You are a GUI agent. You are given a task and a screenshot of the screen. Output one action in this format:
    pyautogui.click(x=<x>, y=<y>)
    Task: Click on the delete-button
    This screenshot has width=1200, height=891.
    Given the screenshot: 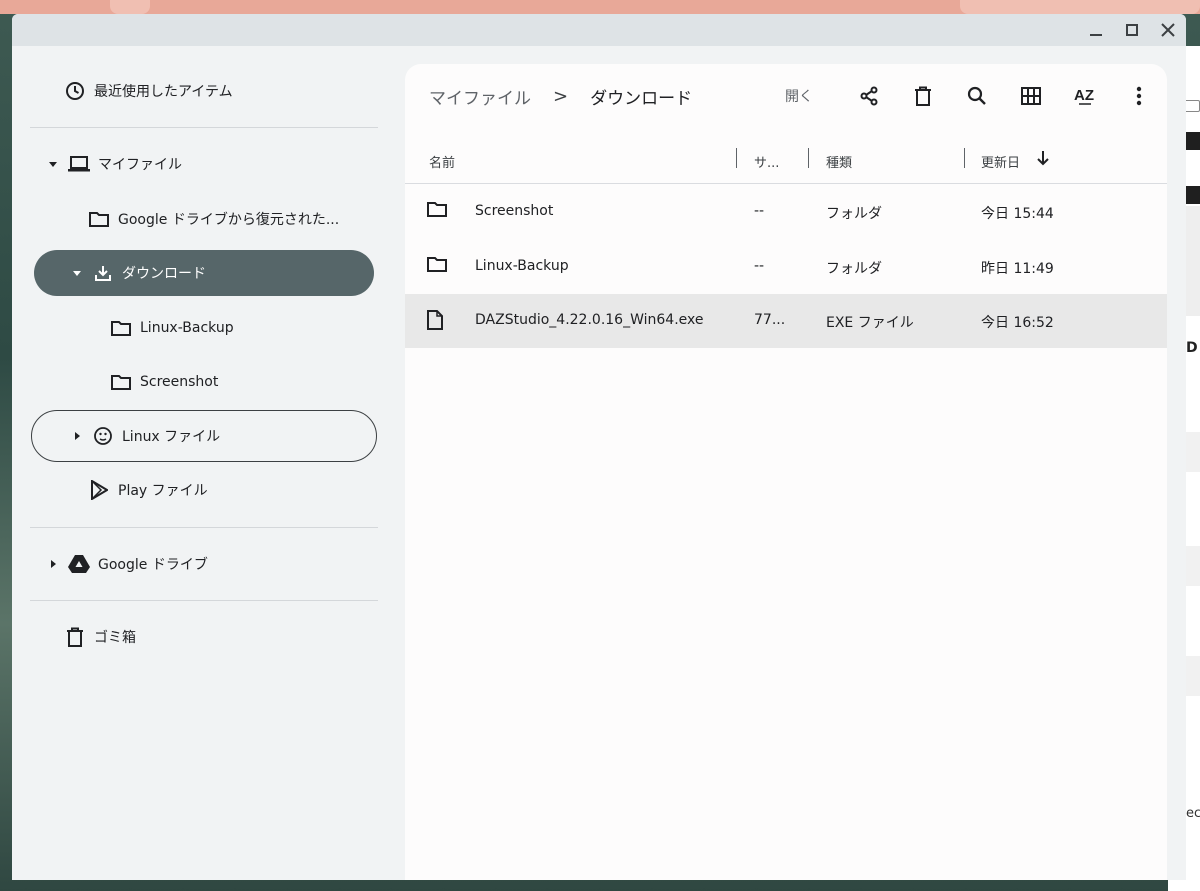 What is the action you would take?
    pyautogui.click(x=923, y=96)
    